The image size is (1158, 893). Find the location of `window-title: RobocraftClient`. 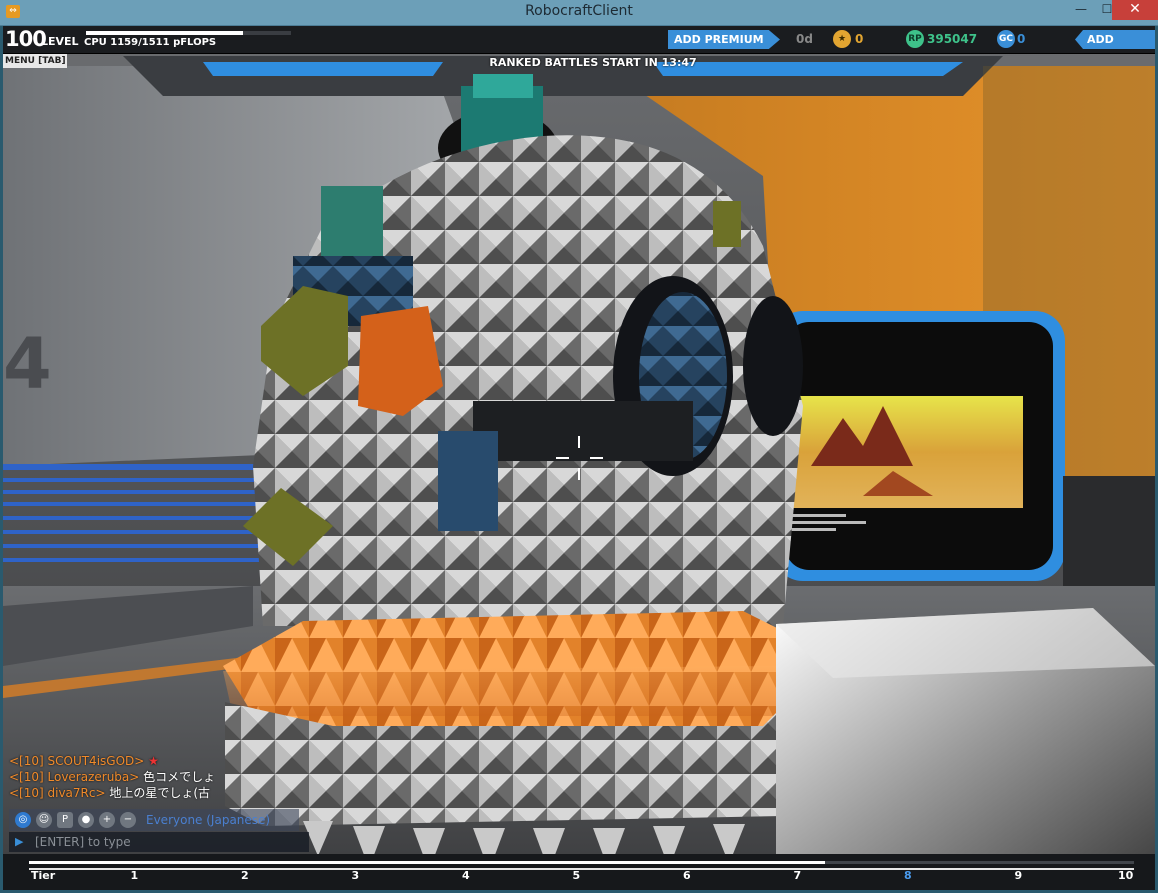

window-title: RobocraftClient is located at coordinates (579, 11).